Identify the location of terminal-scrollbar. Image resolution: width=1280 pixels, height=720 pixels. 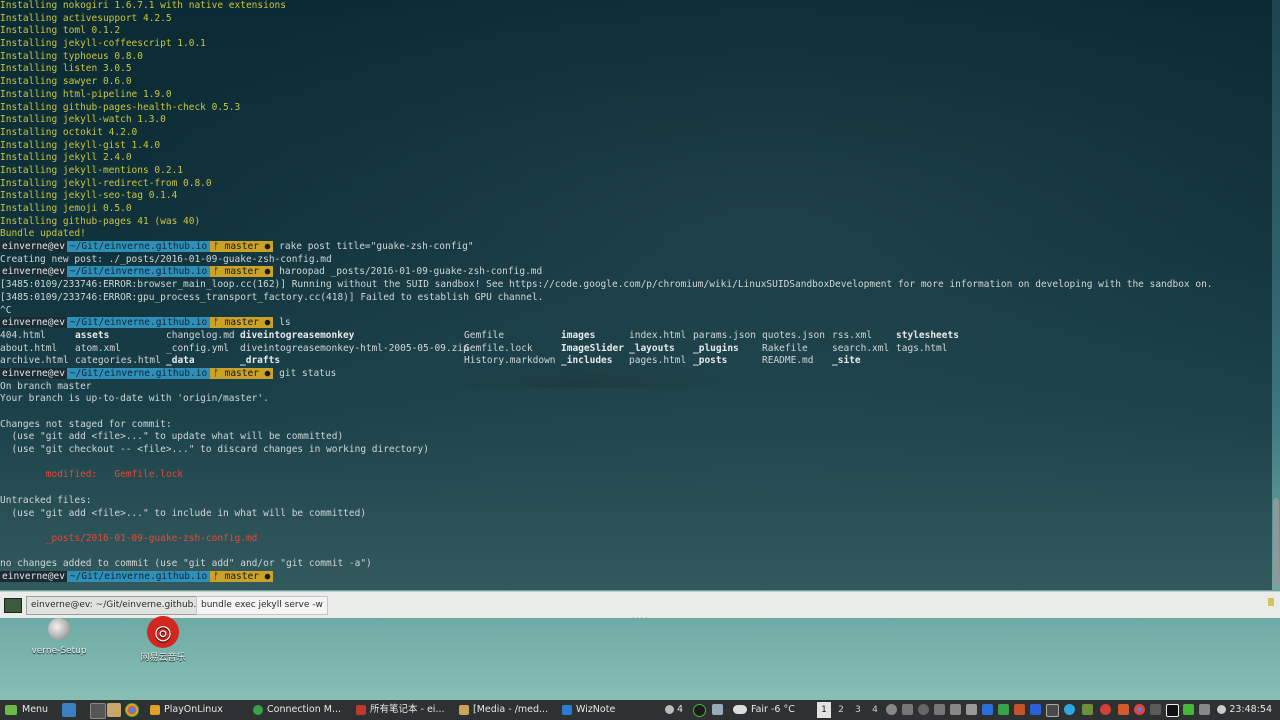
(1276, 295).